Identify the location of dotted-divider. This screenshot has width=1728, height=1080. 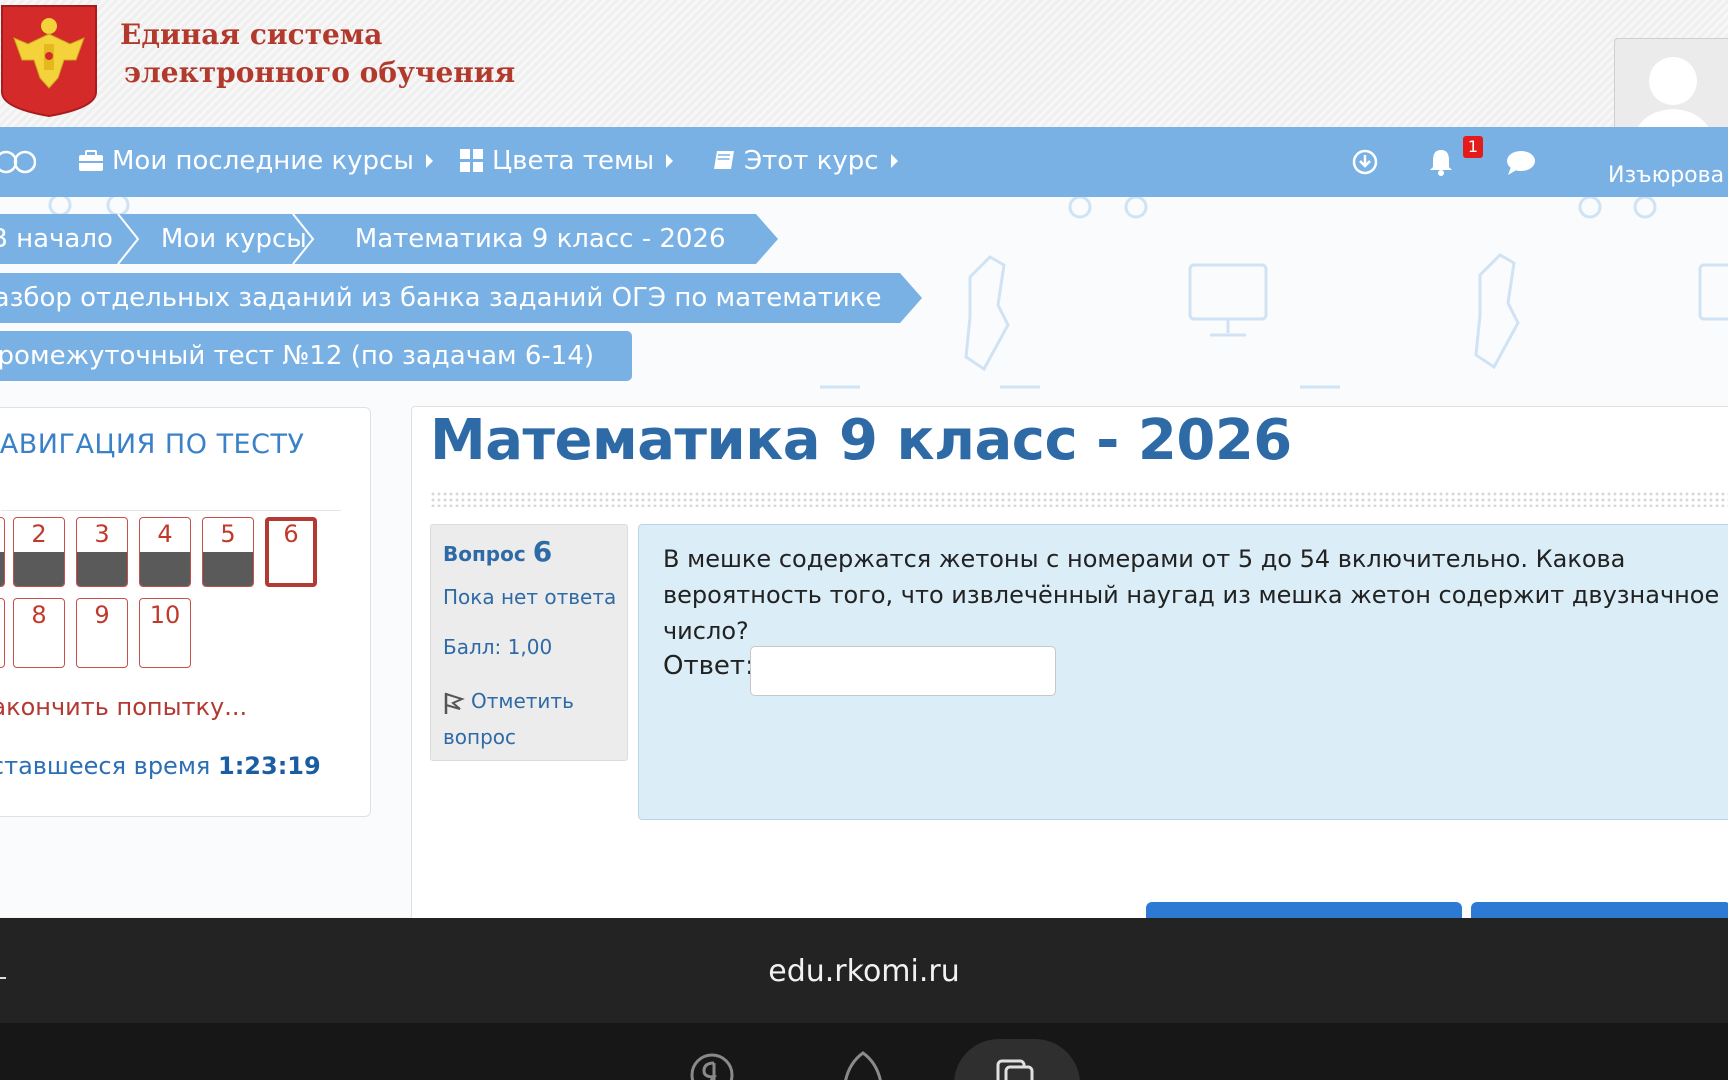
(1079, 499).